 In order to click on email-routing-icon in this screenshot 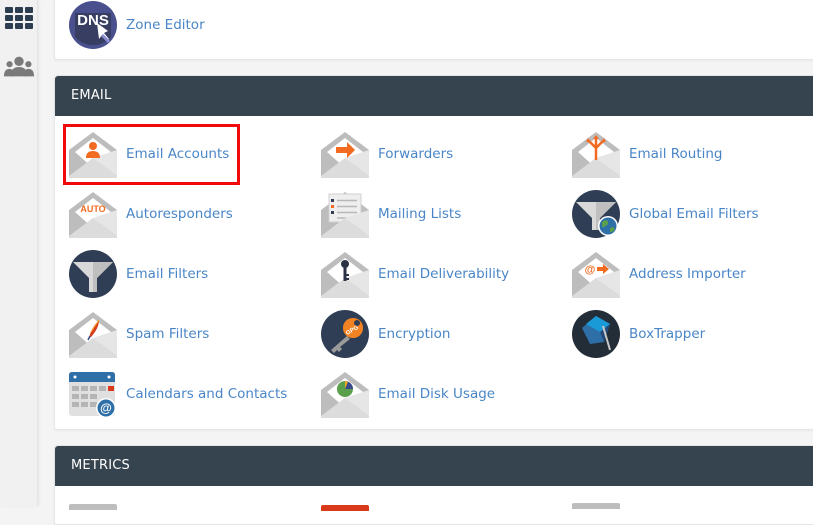, I will do `click(596, 154)`.